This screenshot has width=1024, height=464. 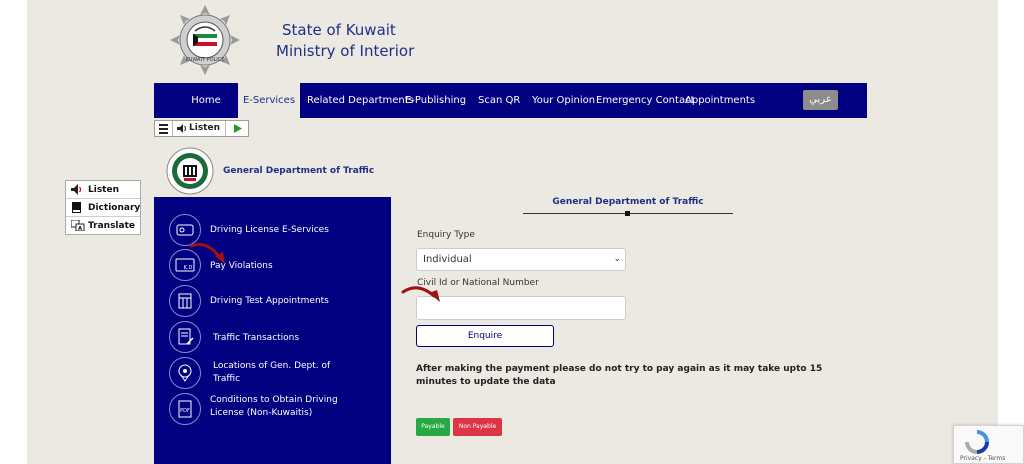 I want to click on enquiry-type-value: Individual, so click(x=447, y=259).